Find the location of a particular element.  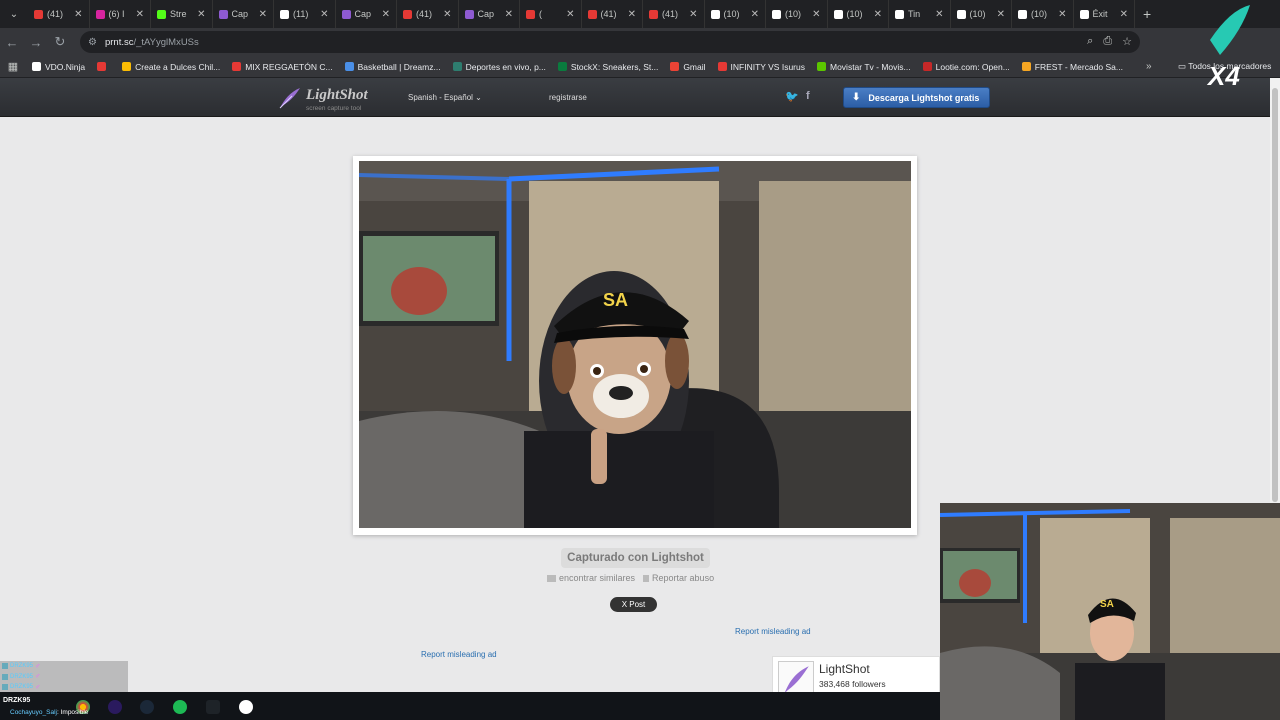

browser-tab: Tin ✕ is located at coordinates (920, 14).